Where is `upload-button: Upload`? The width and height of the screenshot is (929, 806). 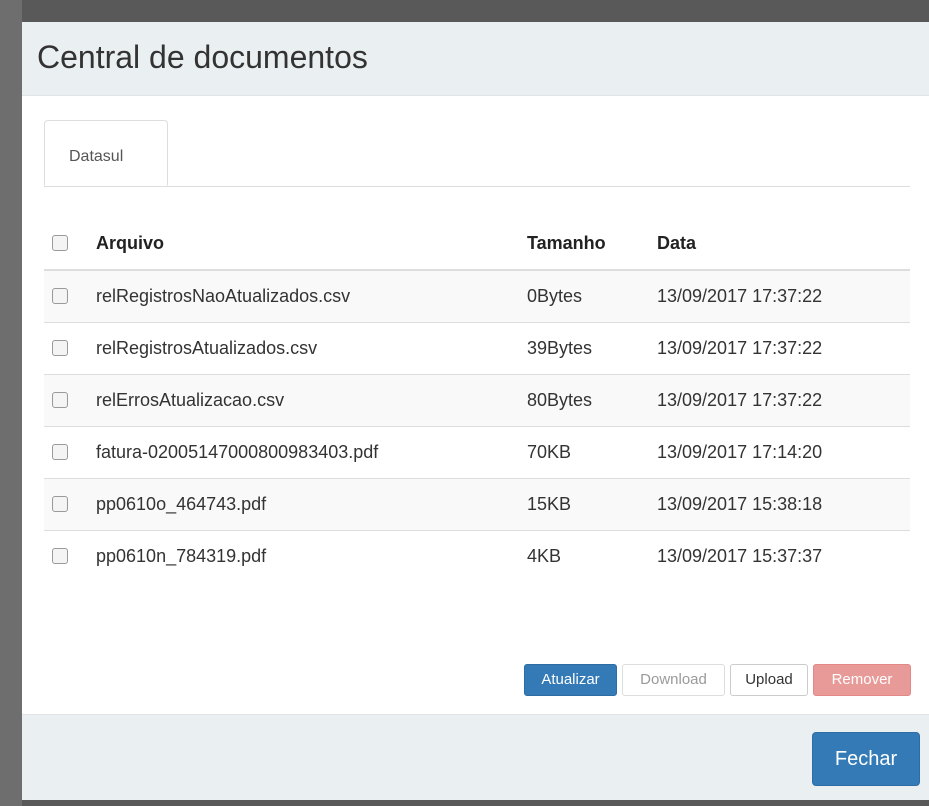
upload-button: Upload is located at coordinates (769, 680).